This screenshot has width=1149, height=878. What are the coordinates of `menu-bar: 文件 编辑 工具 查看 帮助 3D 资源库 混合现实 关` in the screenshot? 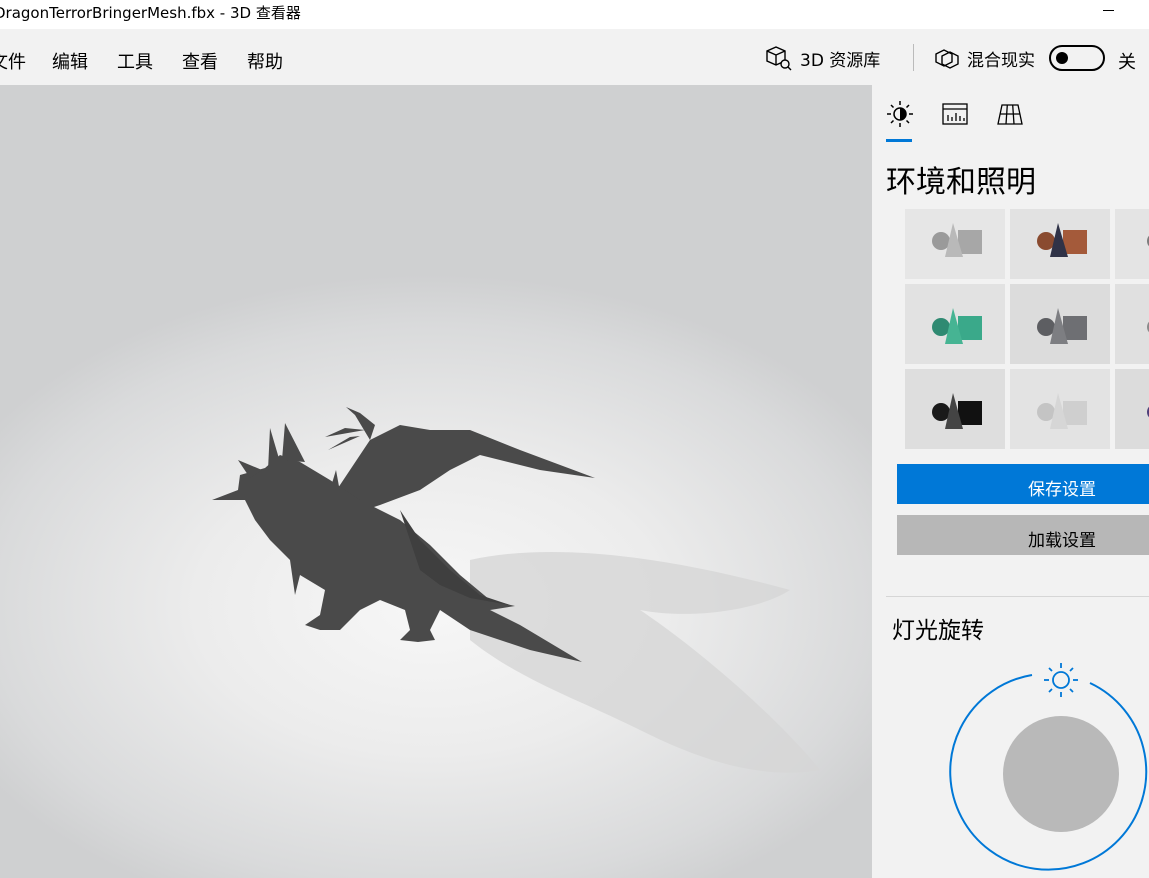 It's located at (574, 57).